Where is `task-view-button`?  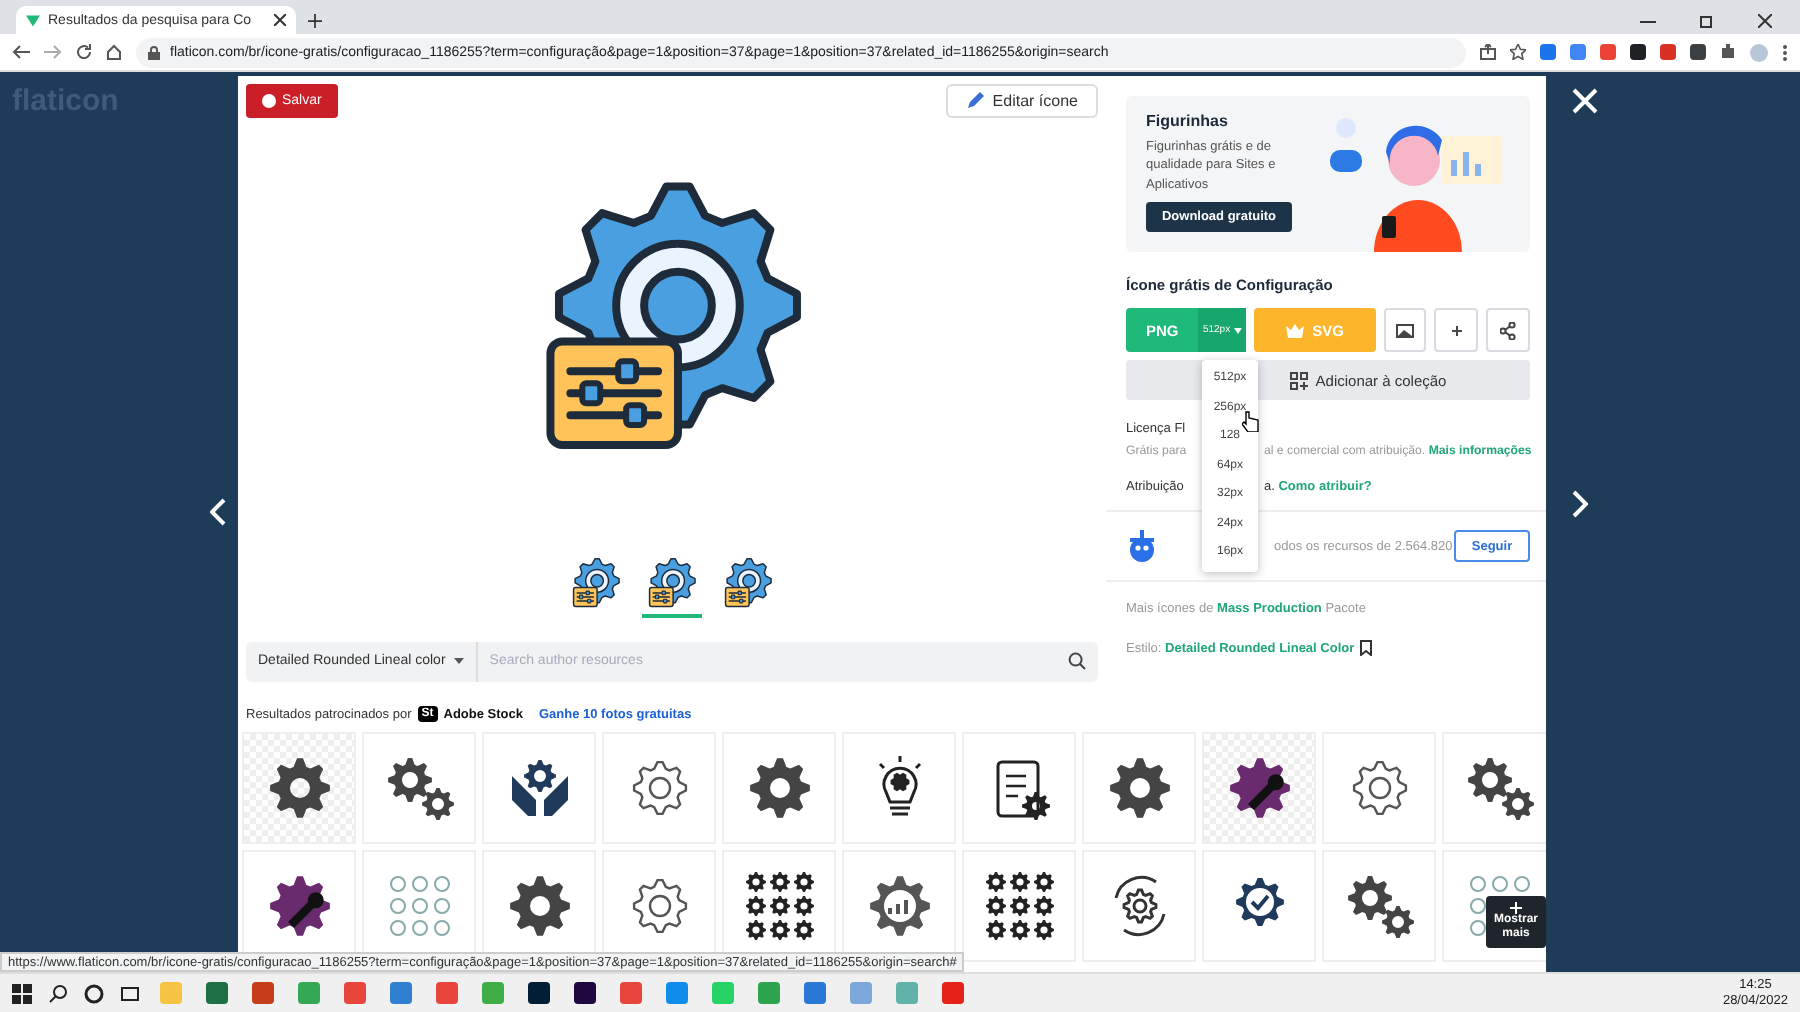 task-view-button is located at coordinates (130, 993).